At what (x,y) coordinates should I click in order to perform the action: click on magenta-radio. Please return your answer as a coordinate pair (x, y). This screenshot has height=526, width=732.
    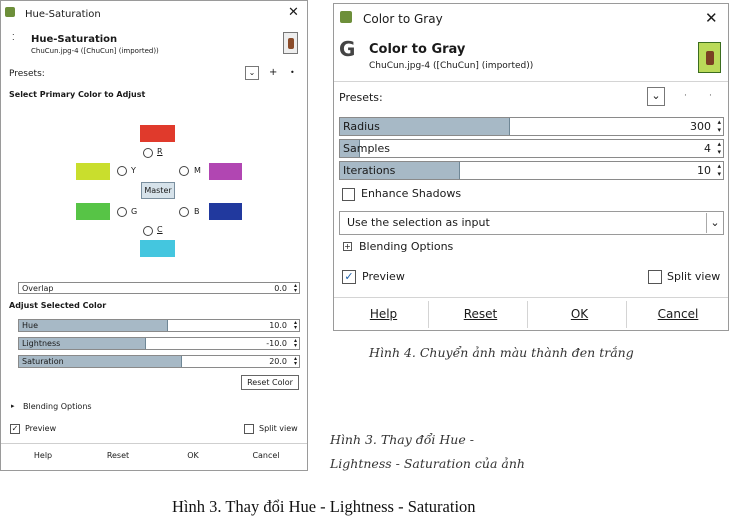
    Looking at the image, I should click on (184, 171).